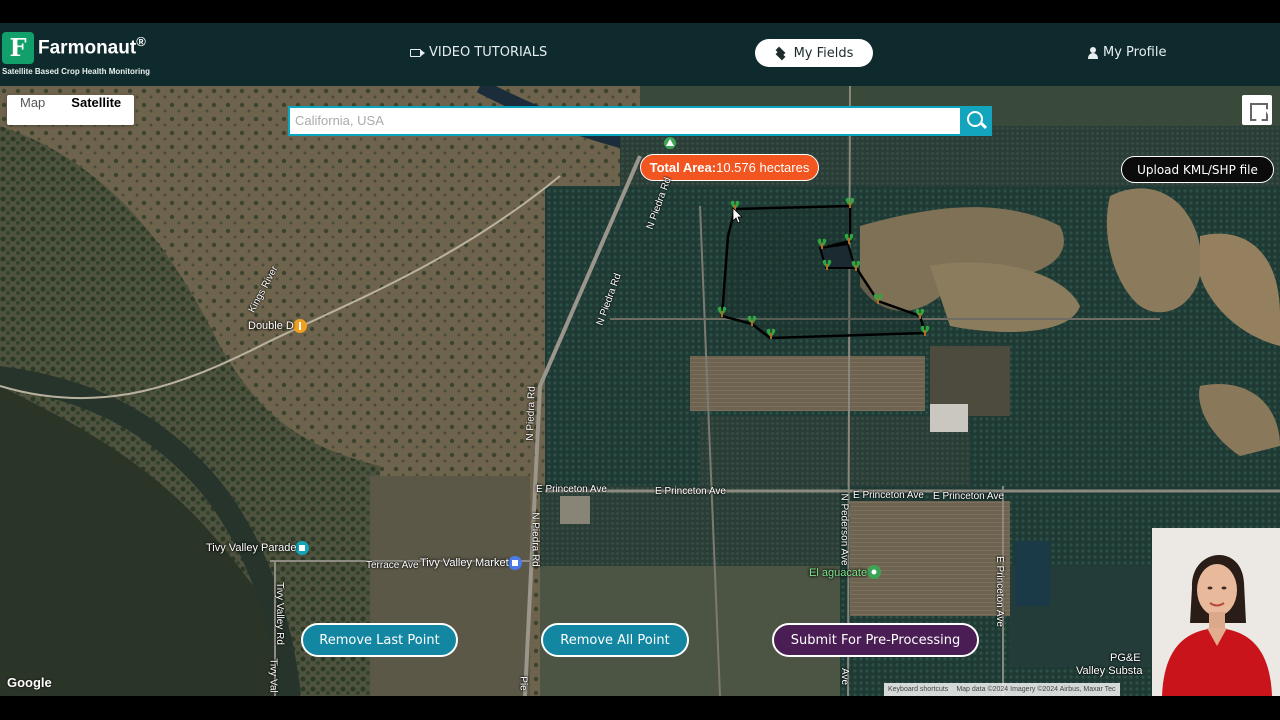 The height and width of the screenshot is (720, 1280). Describe the element at coordinates (1125, 658) in the screenshot. I see `map-label-pge: PG&E` at that location.